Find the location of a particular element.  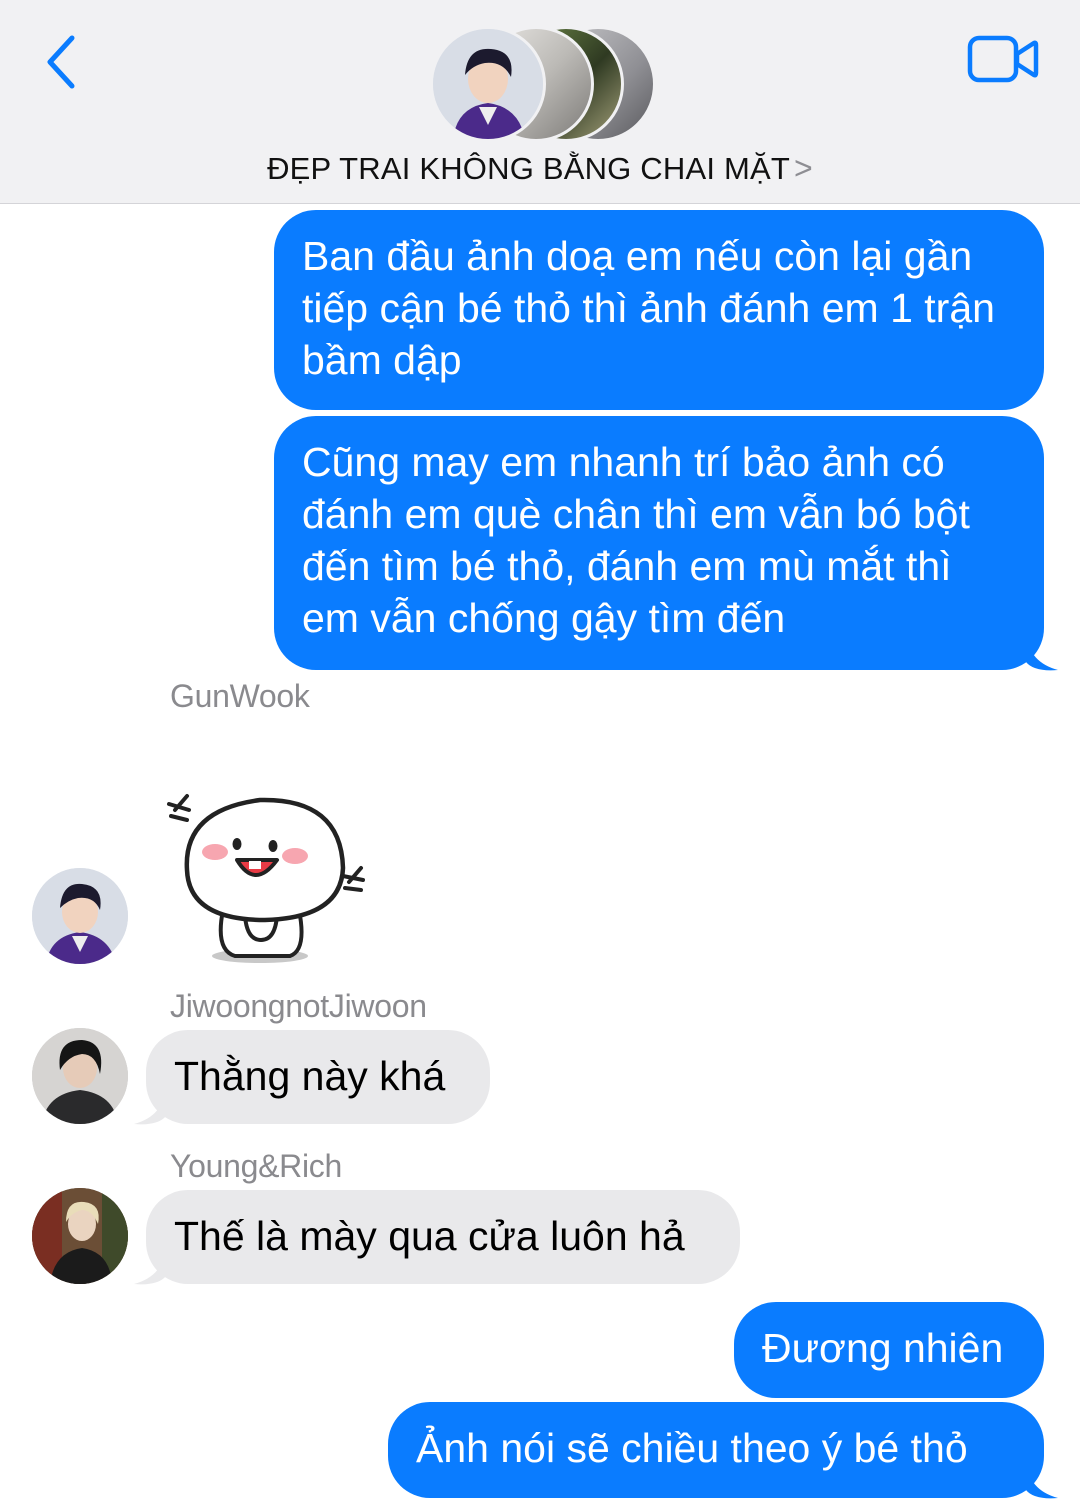

conversation-header: ĐẸP TRAI KHÔNG BẰNG CHAI MẶT > is located at coordinates (540, 102).